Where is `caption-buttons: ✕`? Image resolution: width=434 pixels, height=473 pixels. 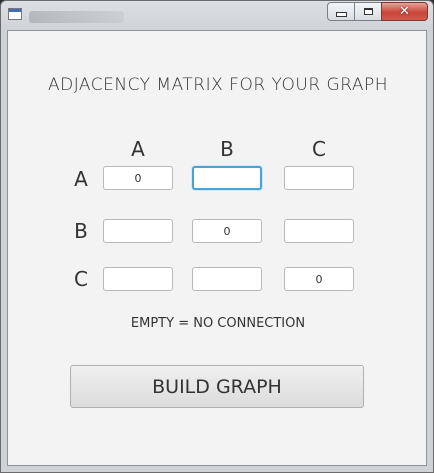 caption-buttons: ✕ is located at coordinates (377, 11).